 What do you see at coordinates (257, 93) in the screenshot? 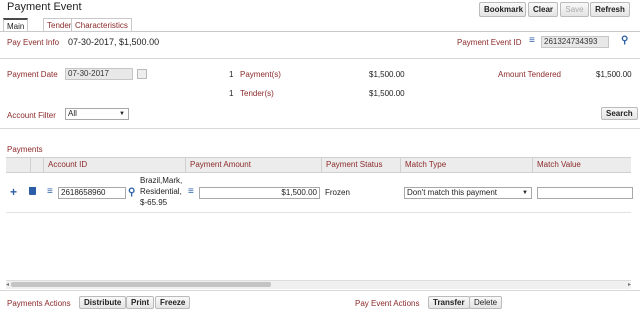
I see `tenders-label: Tender(s)` at bounding box center [257, 93].